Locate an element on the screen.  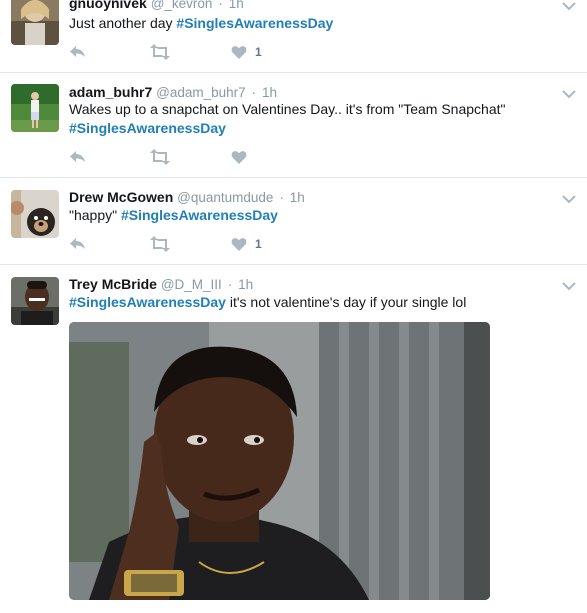
user-handle: @quantumdude is located at coordinates (225, 197).